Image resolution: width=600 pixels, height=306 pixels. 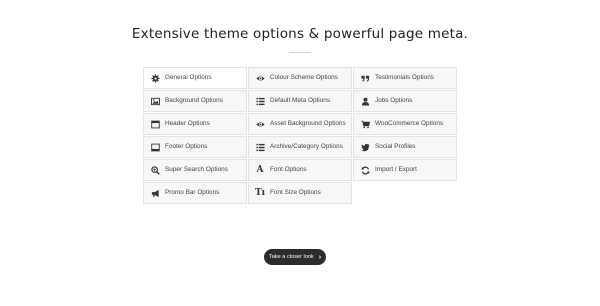 What do you see at coordinates (365, 170) in the screenshot?
I see `refresh-icon` at bounding box center [365, 170].